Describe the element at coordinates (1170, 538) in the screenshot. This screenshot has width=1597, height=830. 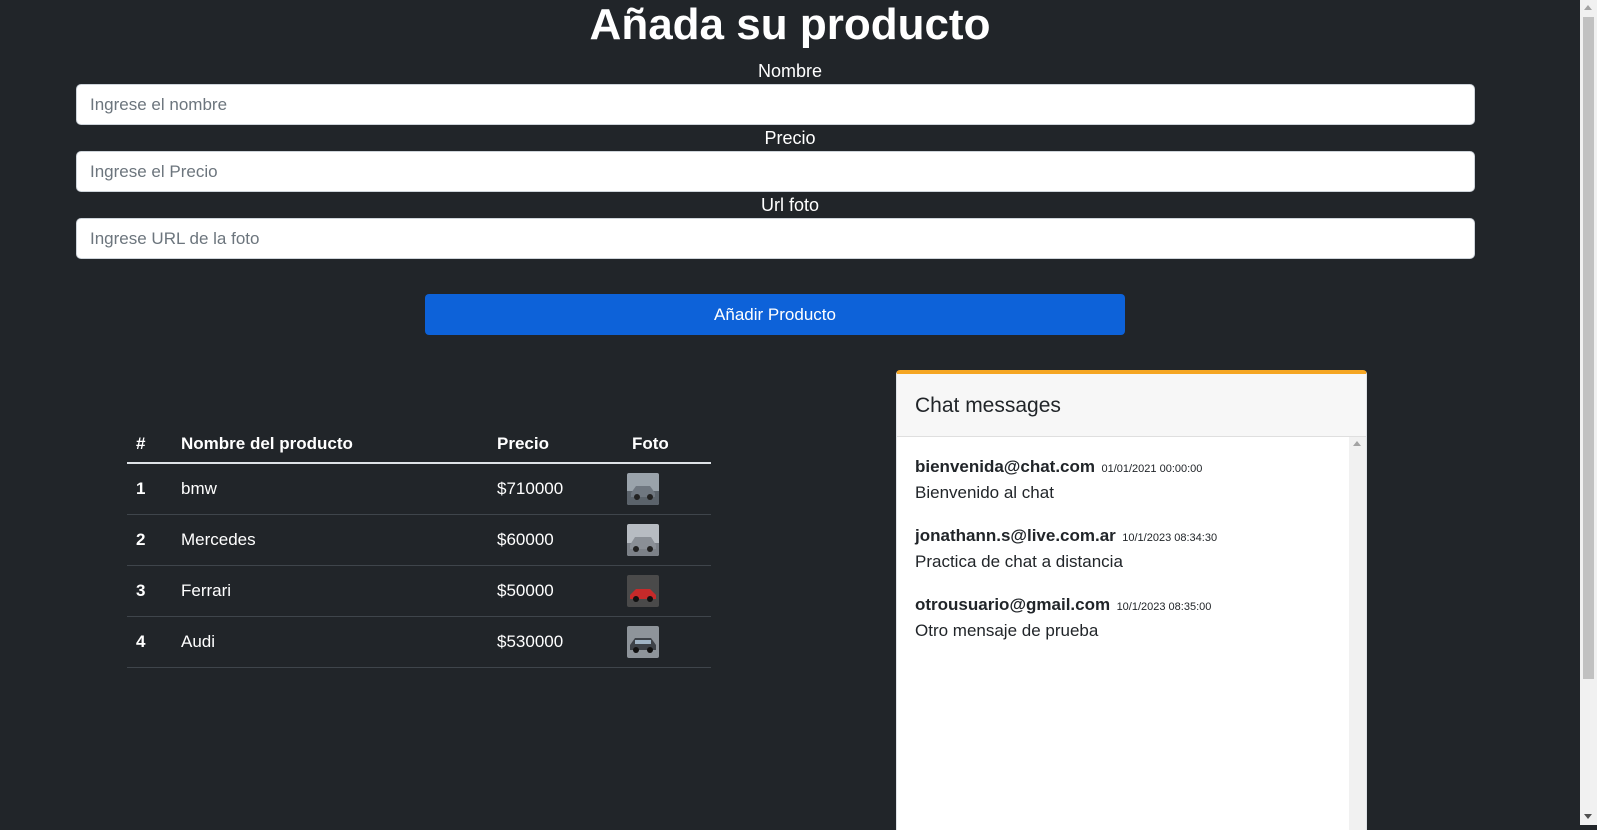
I see `message-timestamp: 10/1/2023 08:34:30` at that location.